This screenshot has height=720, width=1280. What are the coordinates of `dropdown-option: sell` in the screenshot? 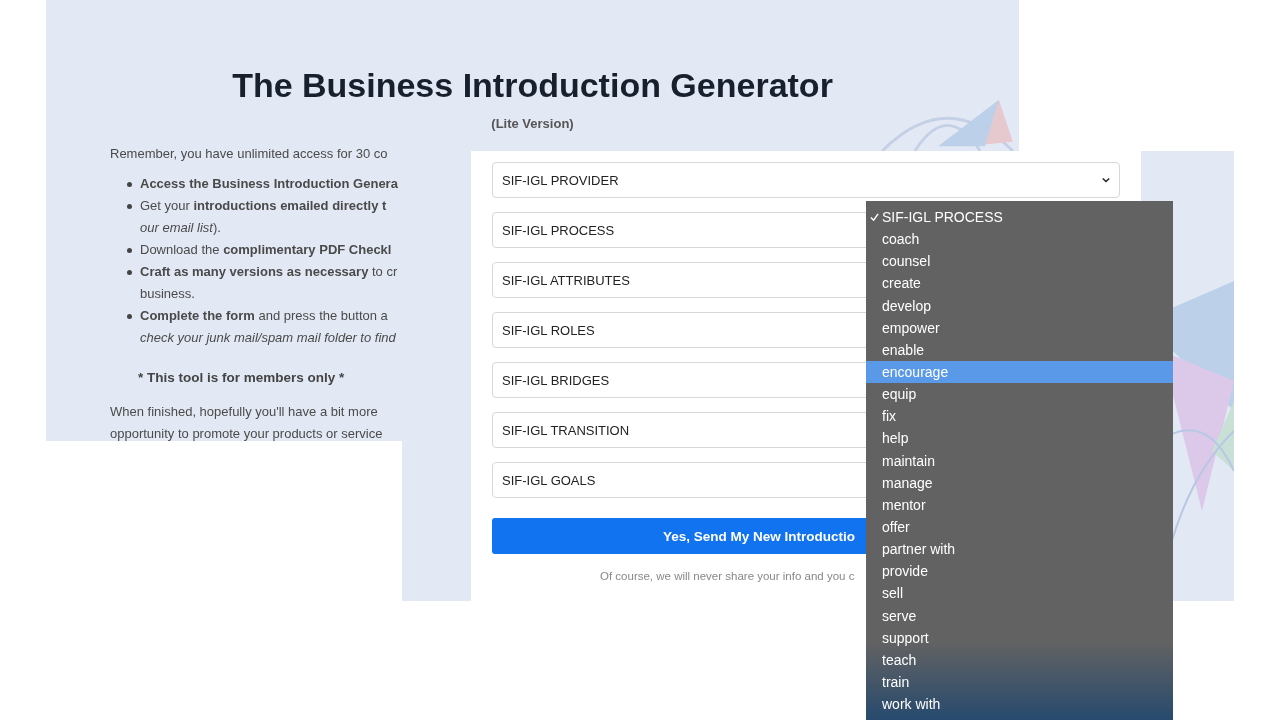 It's located at (1019, 593).